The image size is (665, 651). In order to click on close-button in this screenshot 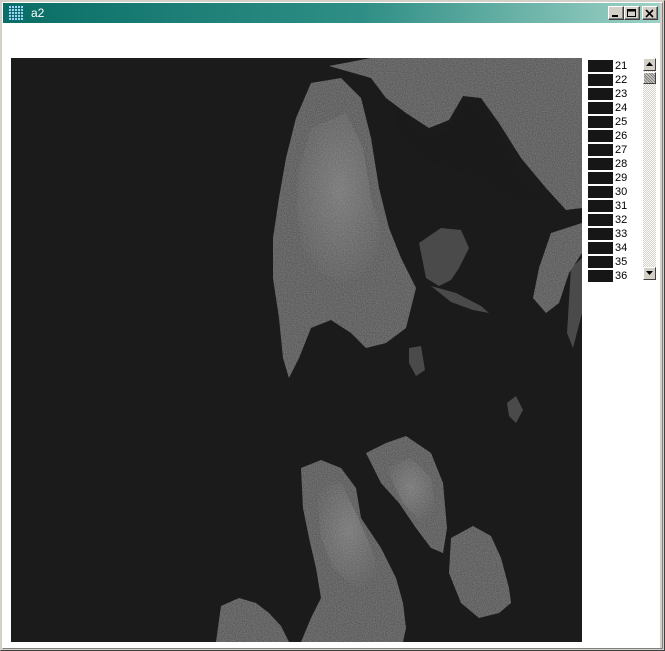, I will do `click(650, 13)`.